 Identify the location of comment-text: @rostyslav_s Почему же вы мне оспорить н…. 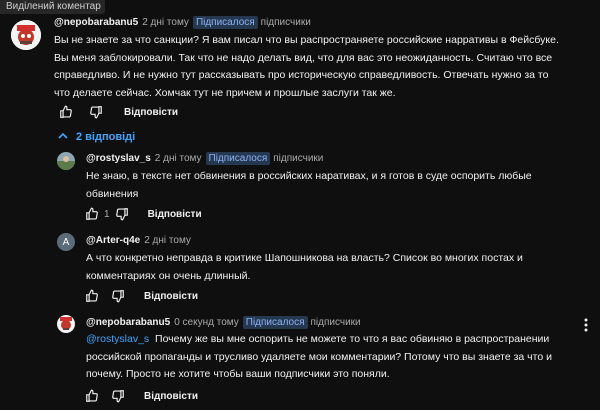
(319, 357).